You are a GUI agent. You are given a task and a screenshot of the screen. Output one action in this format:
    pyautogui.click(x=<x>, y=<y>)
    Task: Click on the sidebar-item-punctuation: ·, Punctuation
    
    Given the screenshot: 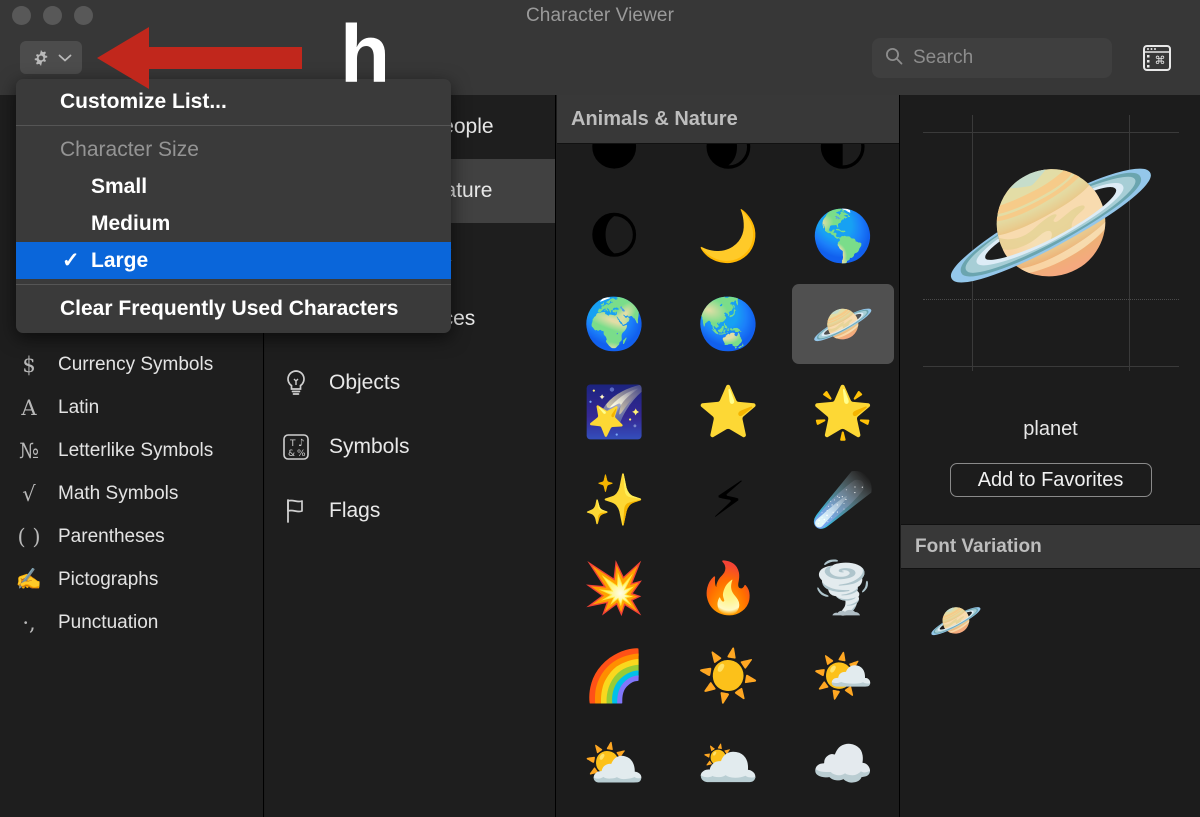 What is the action you would take?
    pyautogui.click(x=131, y=622)
    